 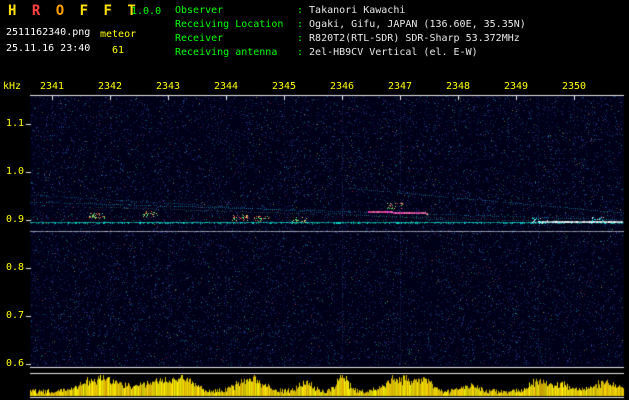 I want to click on time-axis-label: 2342, so click(x=110, y=86).